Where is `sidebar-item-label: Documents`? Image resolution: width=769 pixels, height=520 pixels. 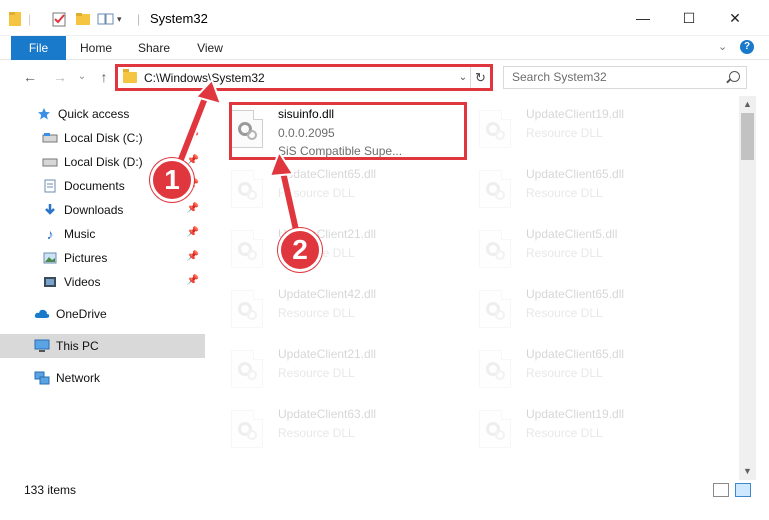 sidebar-item-label: Documents is located at coordinates (94, 186).